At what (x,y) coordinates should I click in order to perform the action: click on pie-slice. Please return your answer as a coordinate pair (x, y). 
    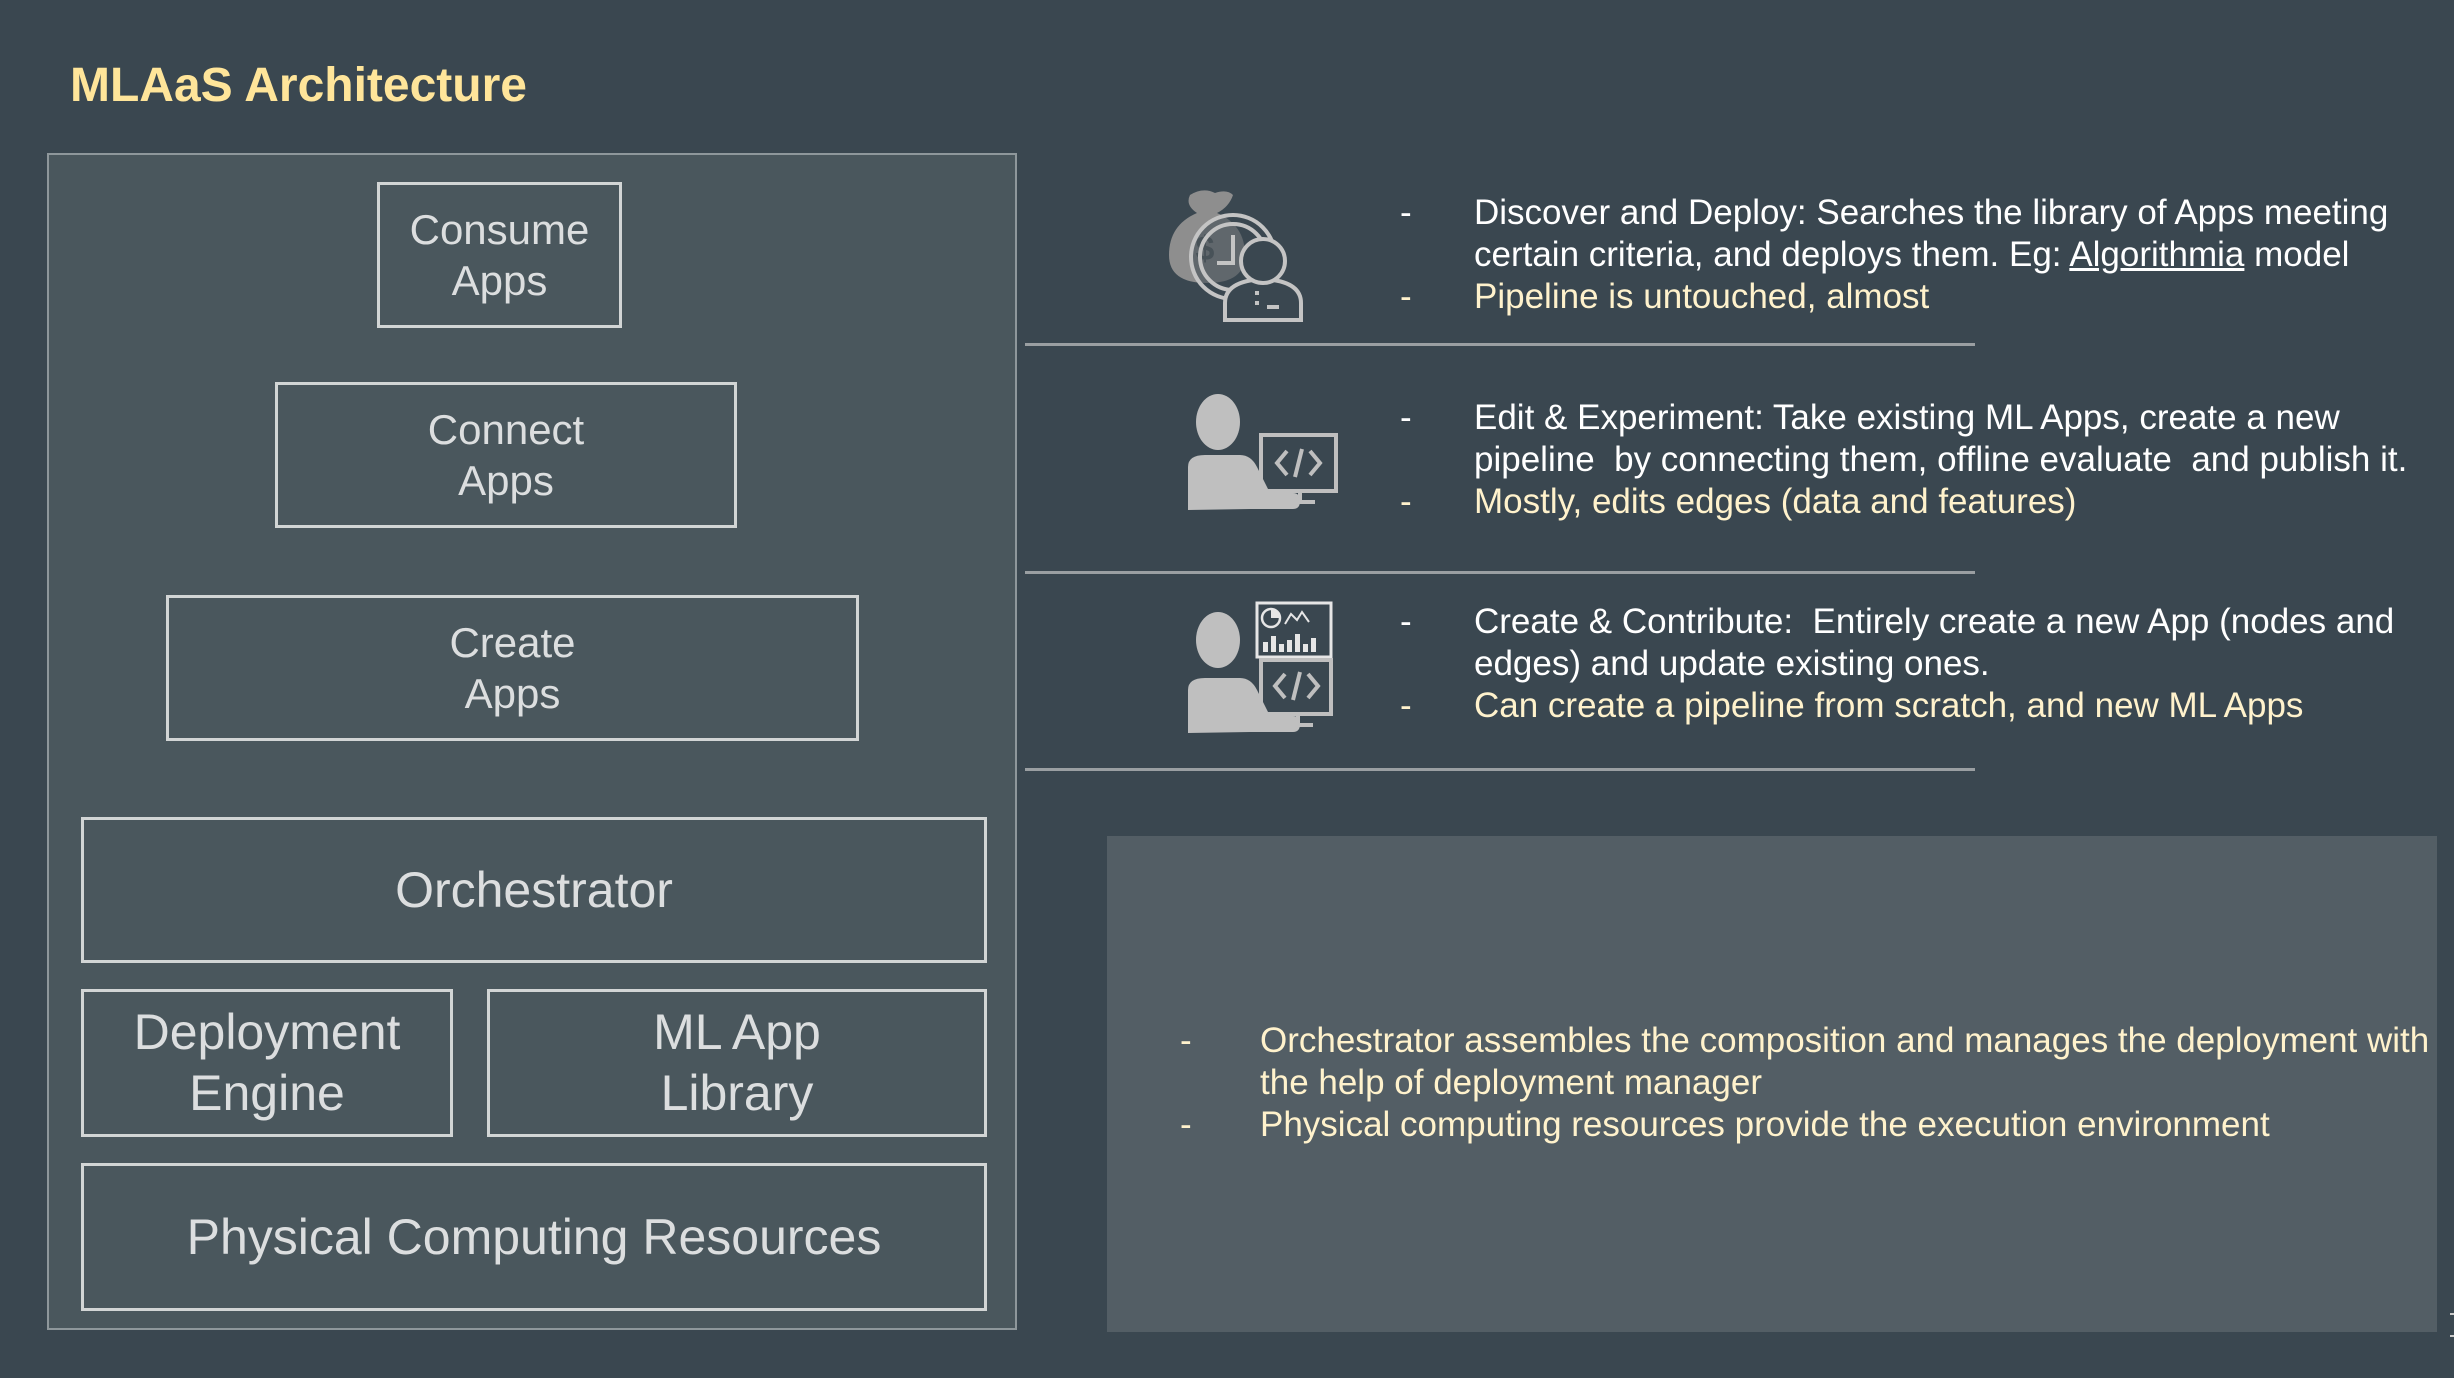
    Looking at the image, I should click on (1275, 613).